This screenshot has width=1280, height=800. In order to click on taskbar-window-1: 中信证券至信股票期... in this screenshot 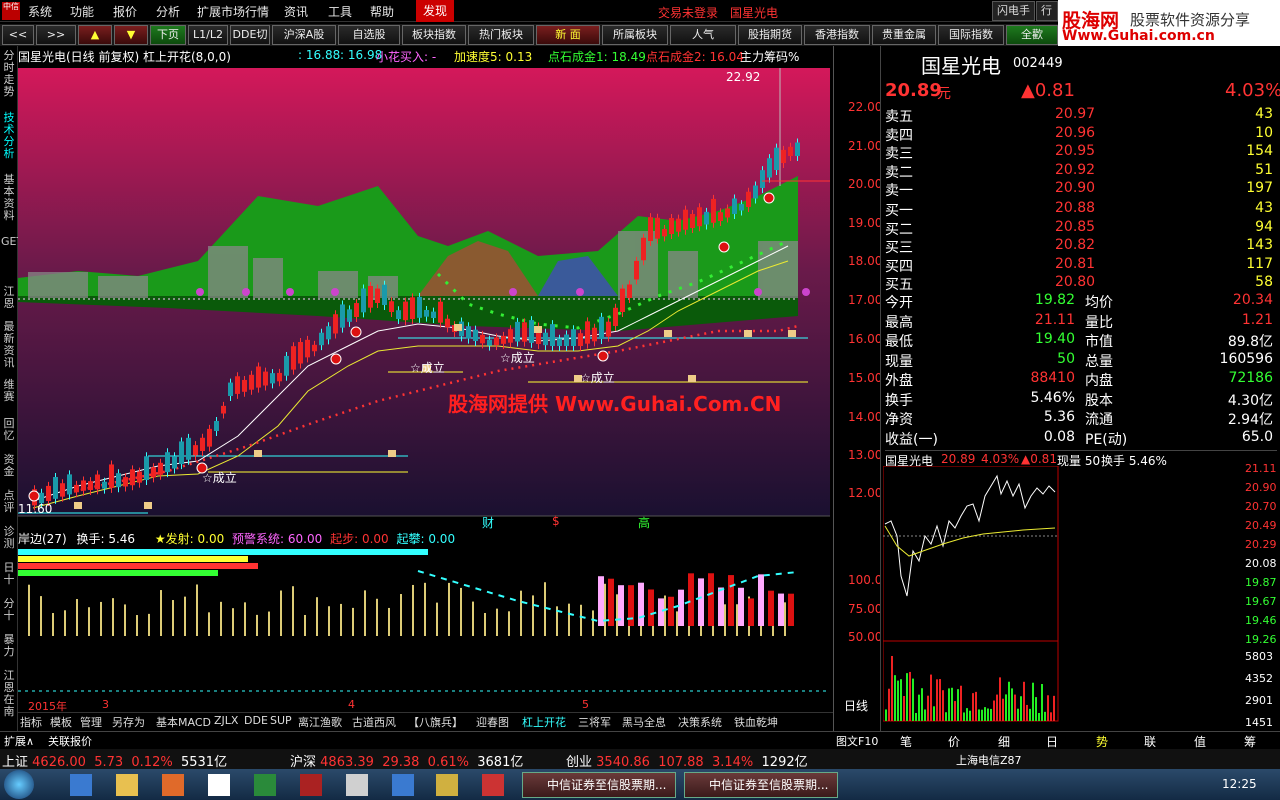, I will do `click(599, 785)`.